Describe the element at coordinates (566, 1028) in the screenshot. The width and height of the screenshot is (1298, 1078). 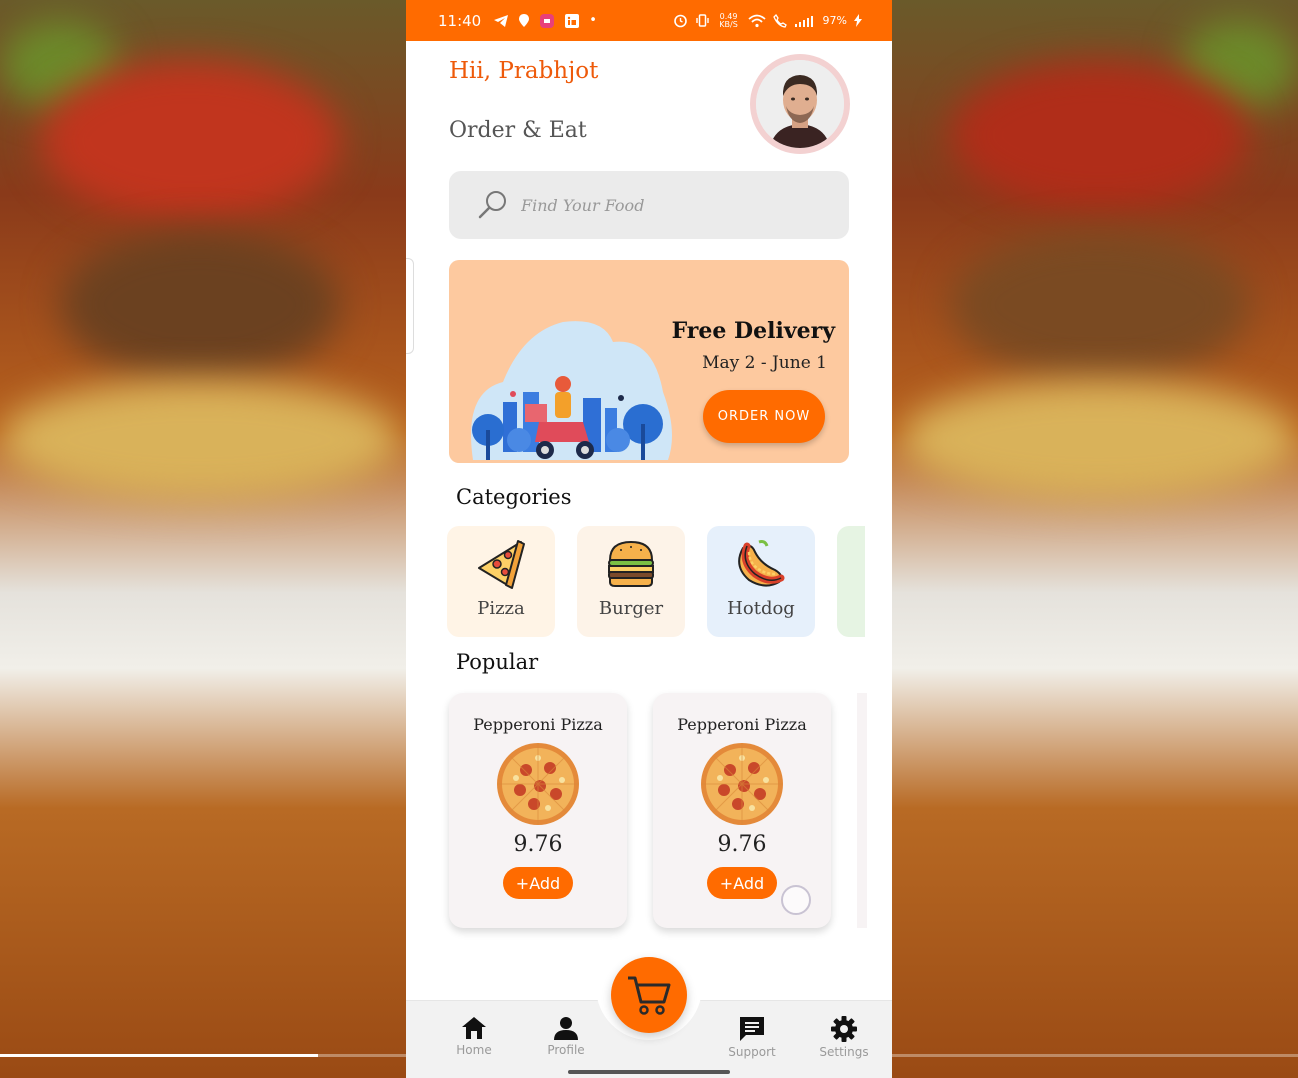
I see `person-icon` at that location.